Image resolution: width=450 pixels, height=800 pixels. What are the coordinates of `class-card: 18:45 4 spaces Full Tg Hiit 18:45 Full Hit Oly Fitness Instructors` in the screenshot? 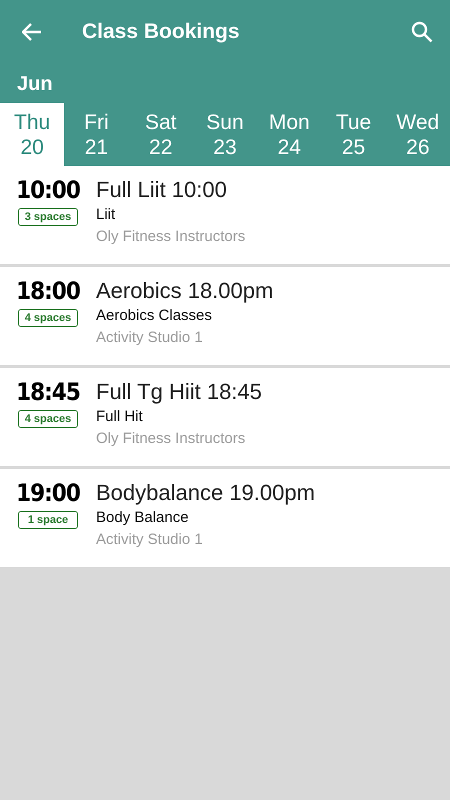 It's located at (225, 417).